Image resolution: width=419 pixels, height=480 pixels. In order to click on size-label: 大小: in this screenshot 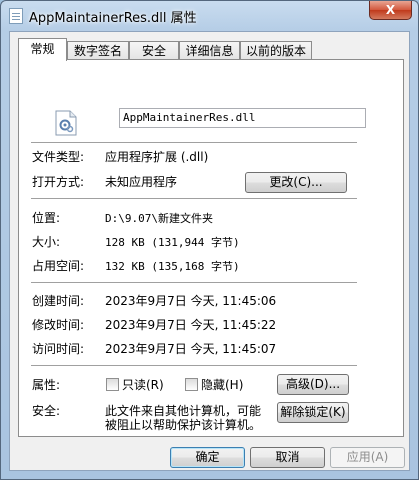, I will do `click(46, 242)`.